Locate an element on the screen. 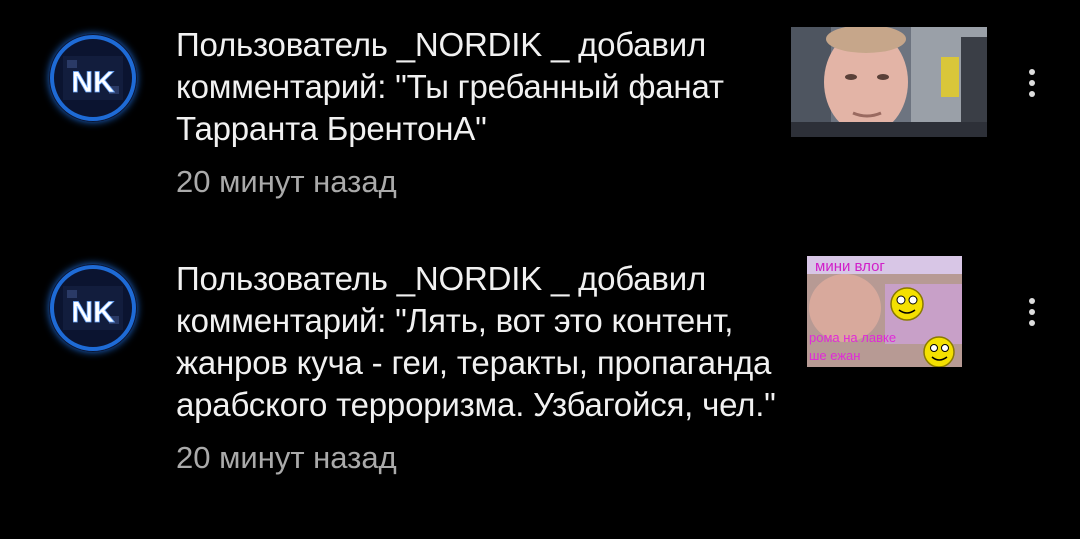 Image resolution: width=1080 pixels, height=539 pixels. video-thumbnail-image is located at coordinates (889, 82).